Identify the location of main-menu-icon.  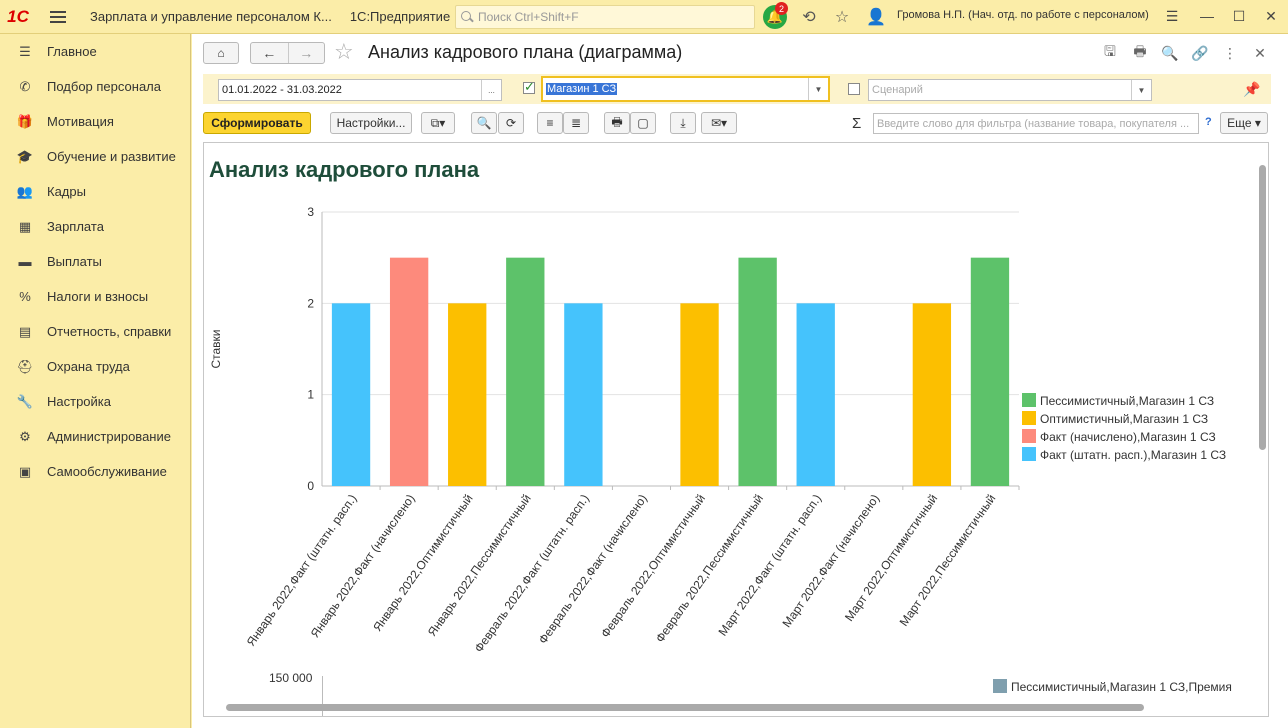
(61, 16).